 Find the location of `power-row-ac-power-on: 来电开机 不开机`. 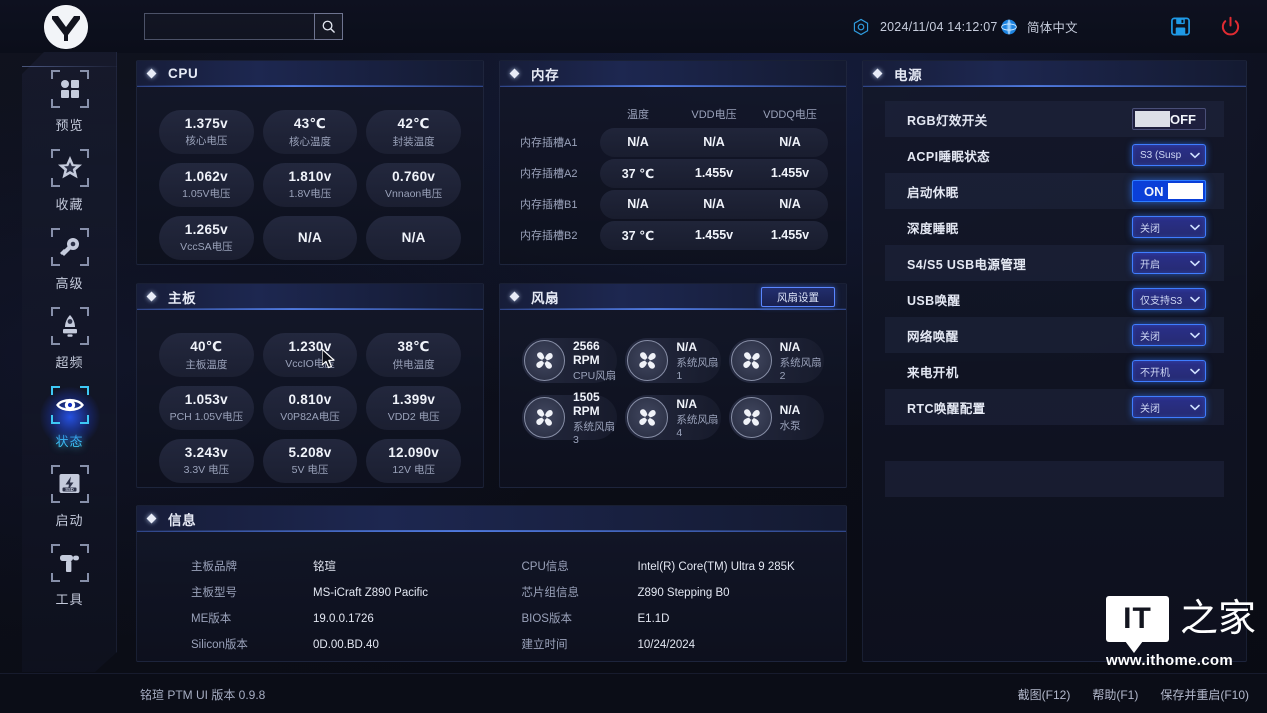

power-row-ac-power-on: 来电开机 不开机 is located at coordinates (1054, 371).